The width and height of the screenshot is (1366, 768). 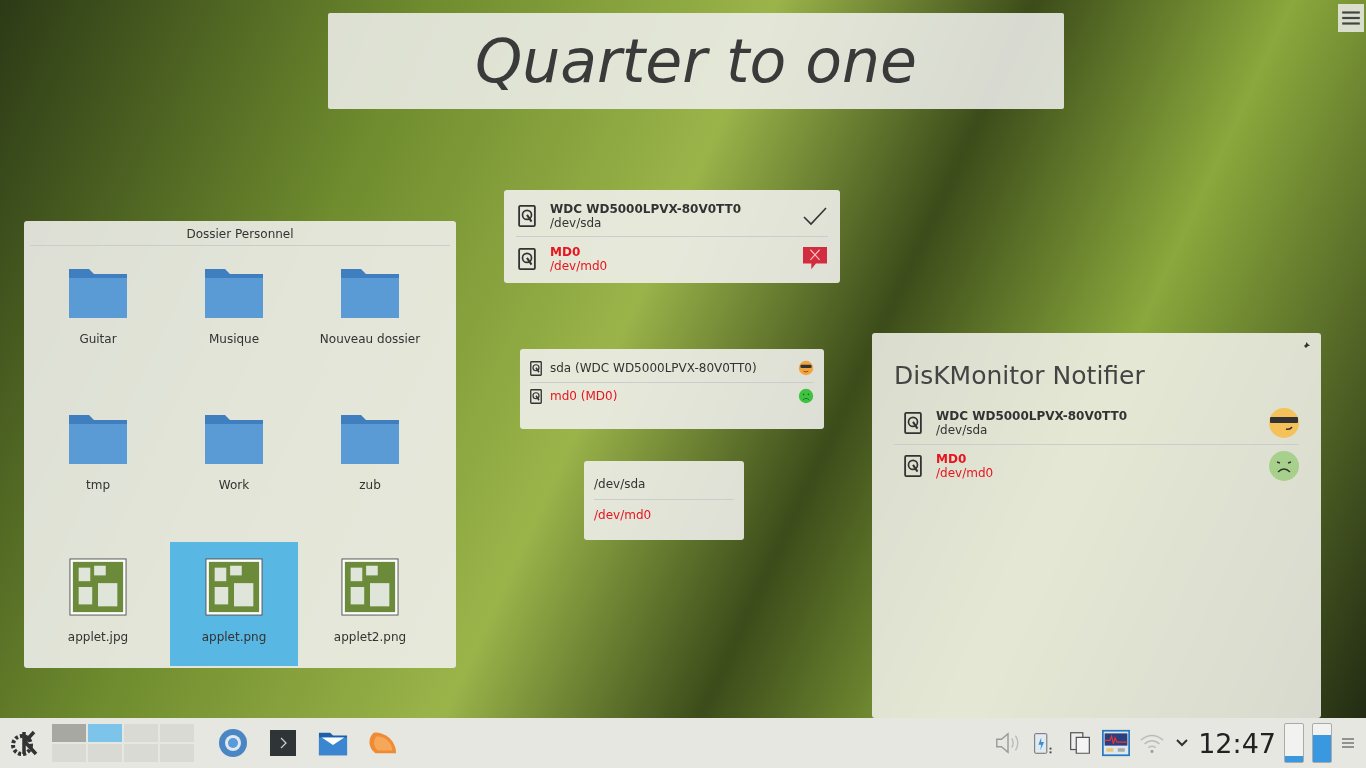 I want to click on file-item: Guitar, so click(x=98, y=312).